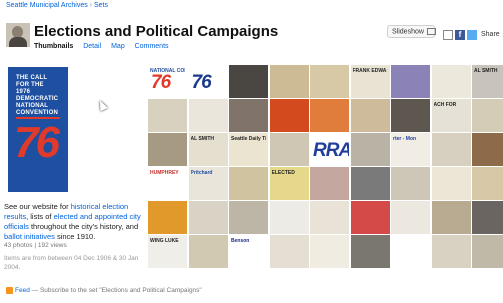 Image resolution: width=503 pixels, height=303 pixels. I want to click on share-bar: f Share, so click(471, 35).